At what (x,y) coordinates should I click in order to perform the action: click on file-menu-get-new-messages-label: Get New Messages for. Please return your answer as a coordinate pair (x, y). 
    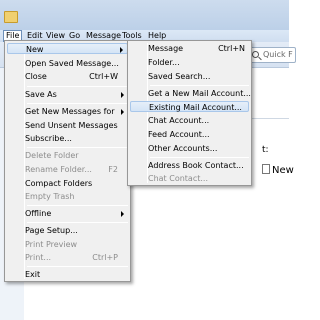
    Looking at the image, I should click on (70, 111).